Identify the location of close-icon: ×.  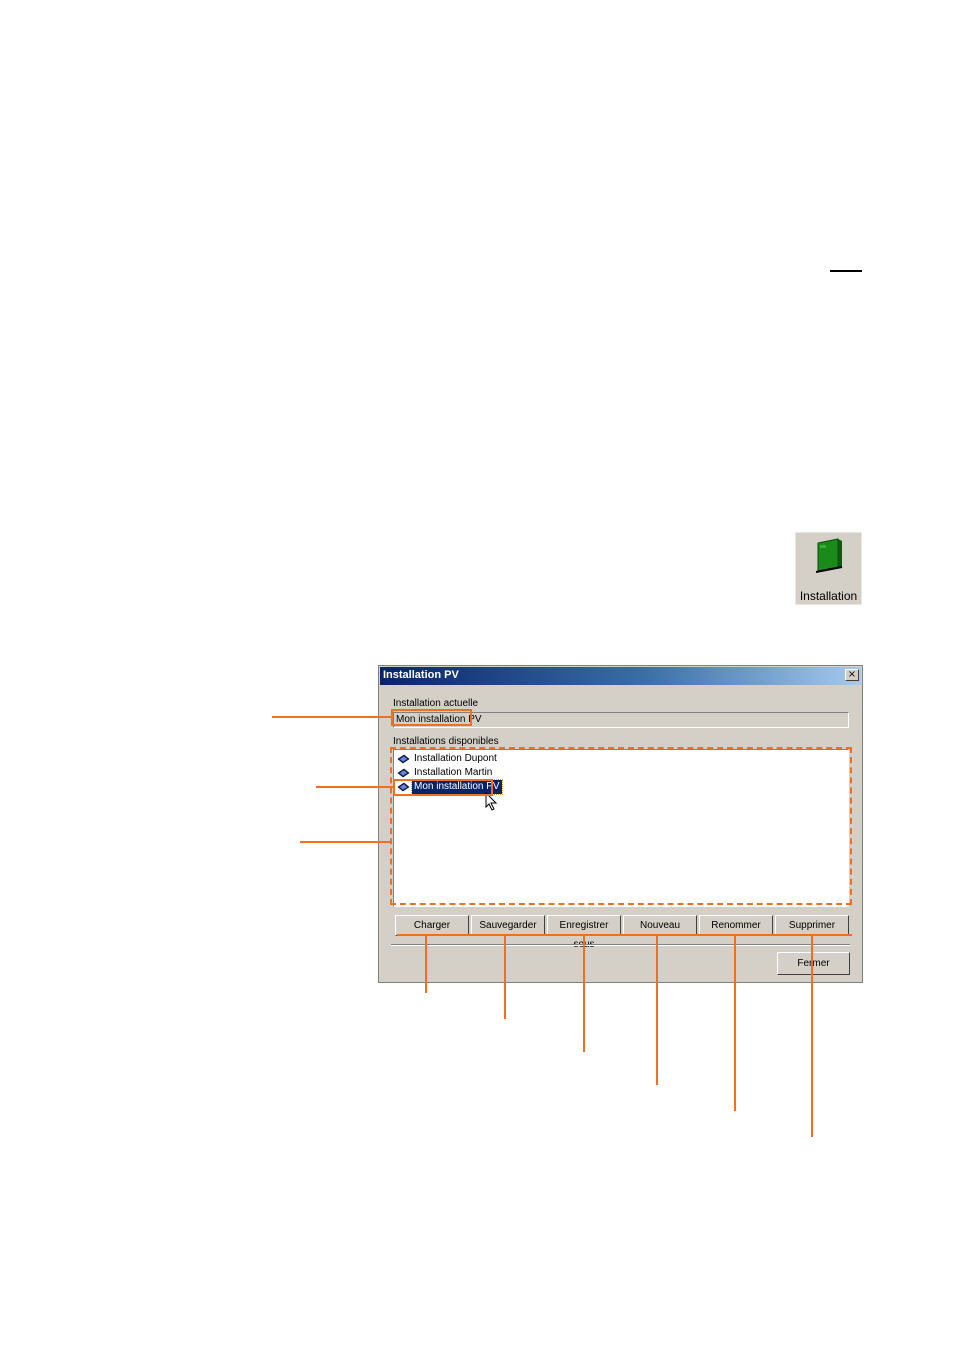
(852, 675).